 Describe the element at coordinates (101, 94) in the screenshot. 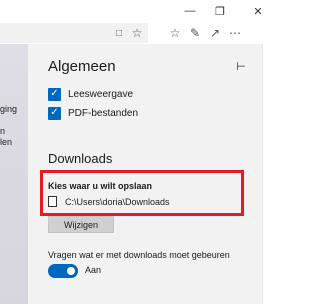

I see `checkbox-label: Leesweergave` at that location.